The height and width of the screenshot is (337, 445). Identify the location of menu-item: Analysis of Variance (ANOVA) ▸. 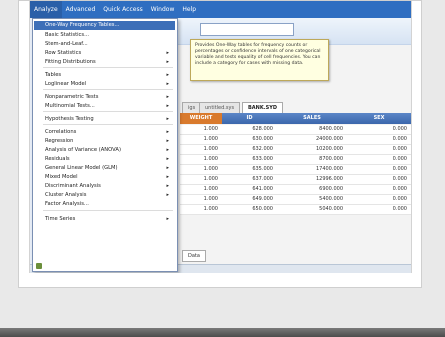
(109, 150).